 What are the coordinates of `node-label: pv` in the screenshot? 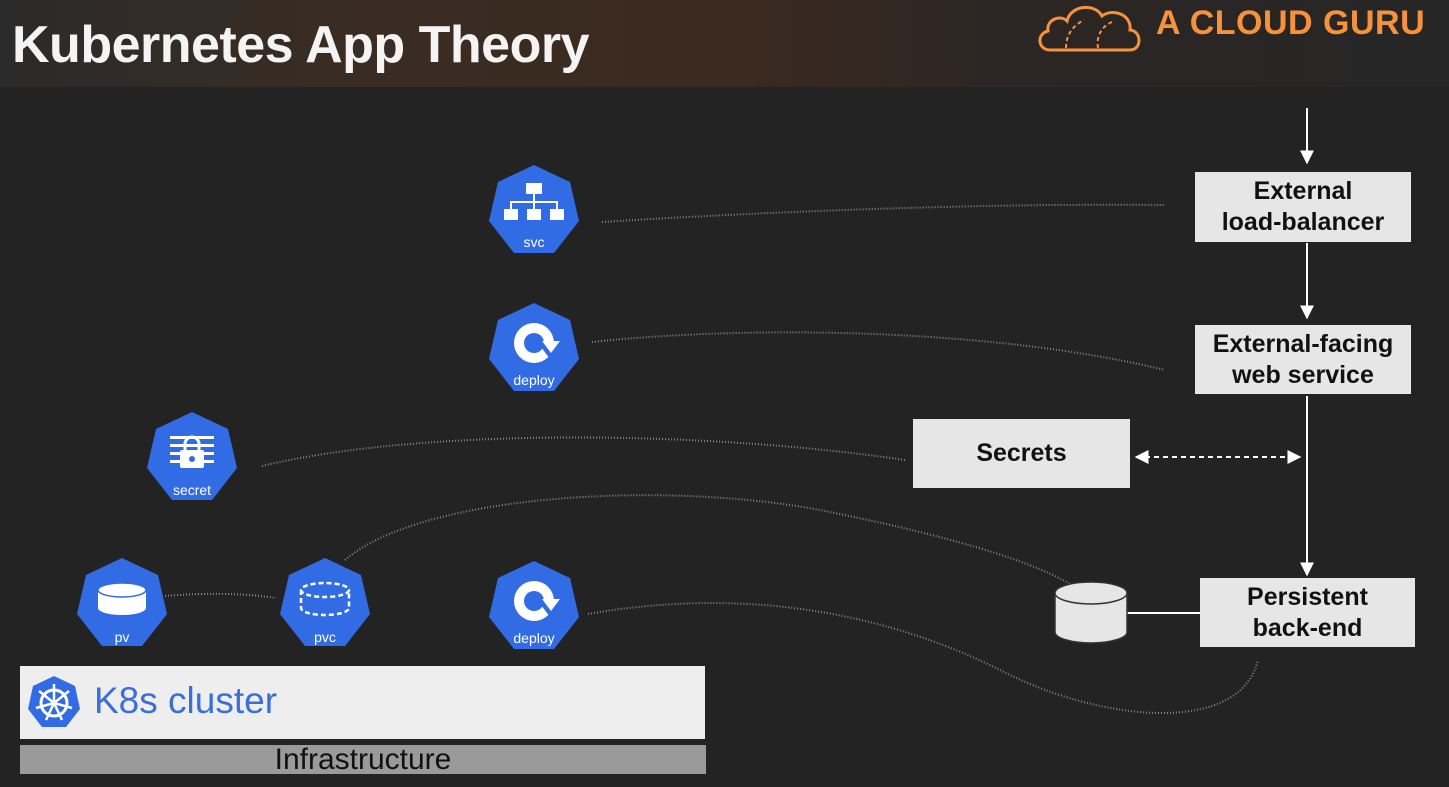 It's located at (122, 637).